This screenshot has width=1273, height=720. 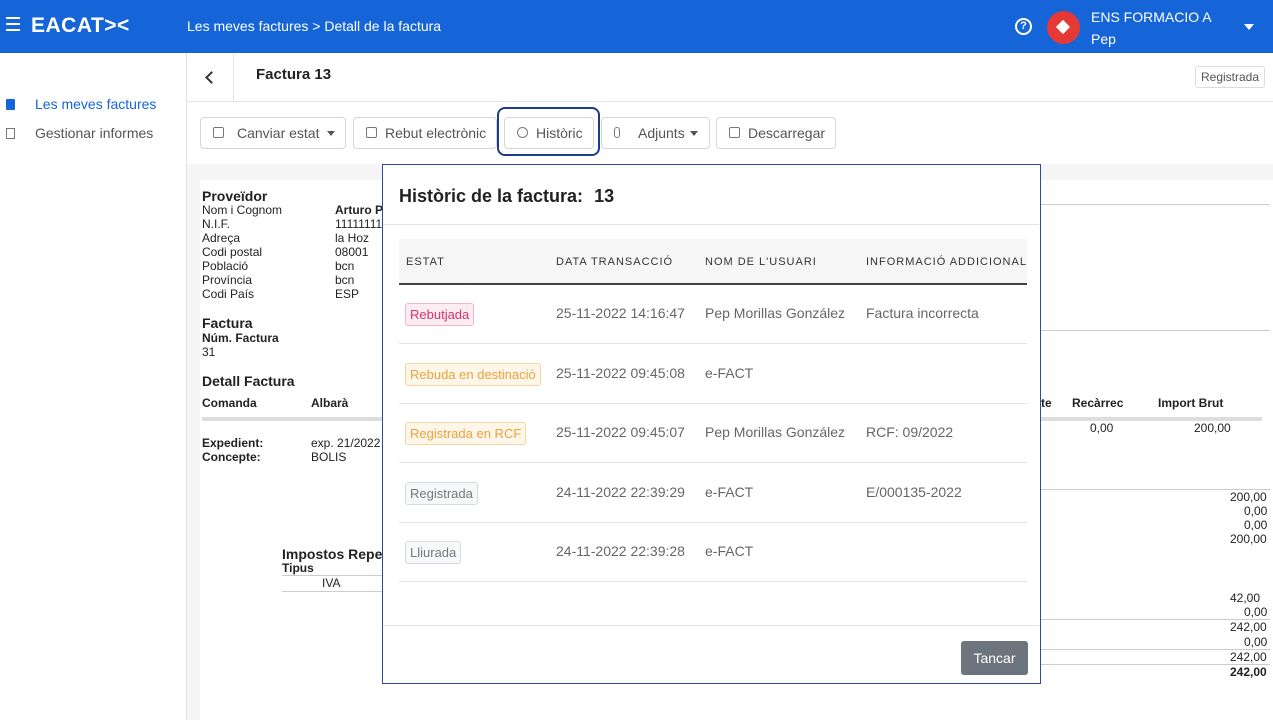 What do you see at coordinates (614, 262) in the screenshot?
I see `column-header: DATA TRANSACCIÓ` at bounding box center [614, 262].